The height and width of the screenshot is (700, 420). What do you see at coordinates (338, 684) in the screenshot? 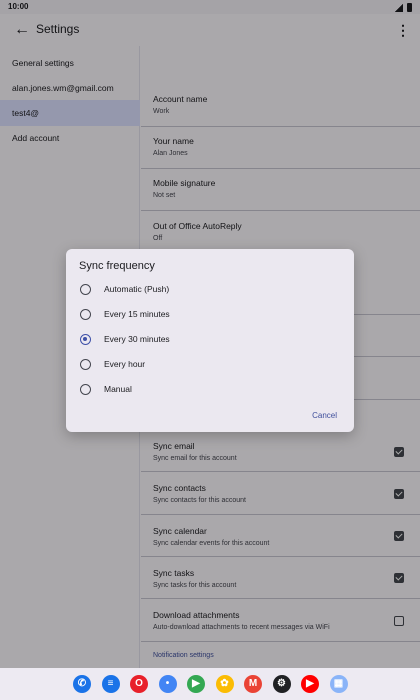
I see `app-drawer-icon: ▦` at bounding box center [338, 684].